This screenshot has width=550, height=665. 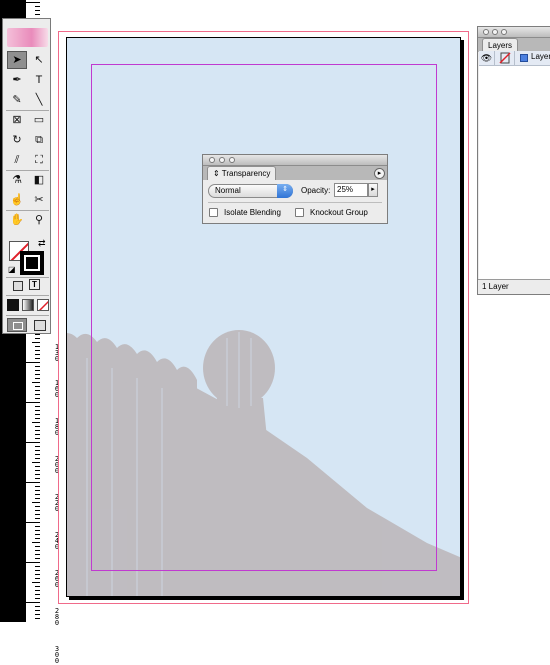 What do you see at coordinates (216, 173) in the screenshot?
I see `tab-arrows-icon: ⇕` at bounding box center [216, 173].